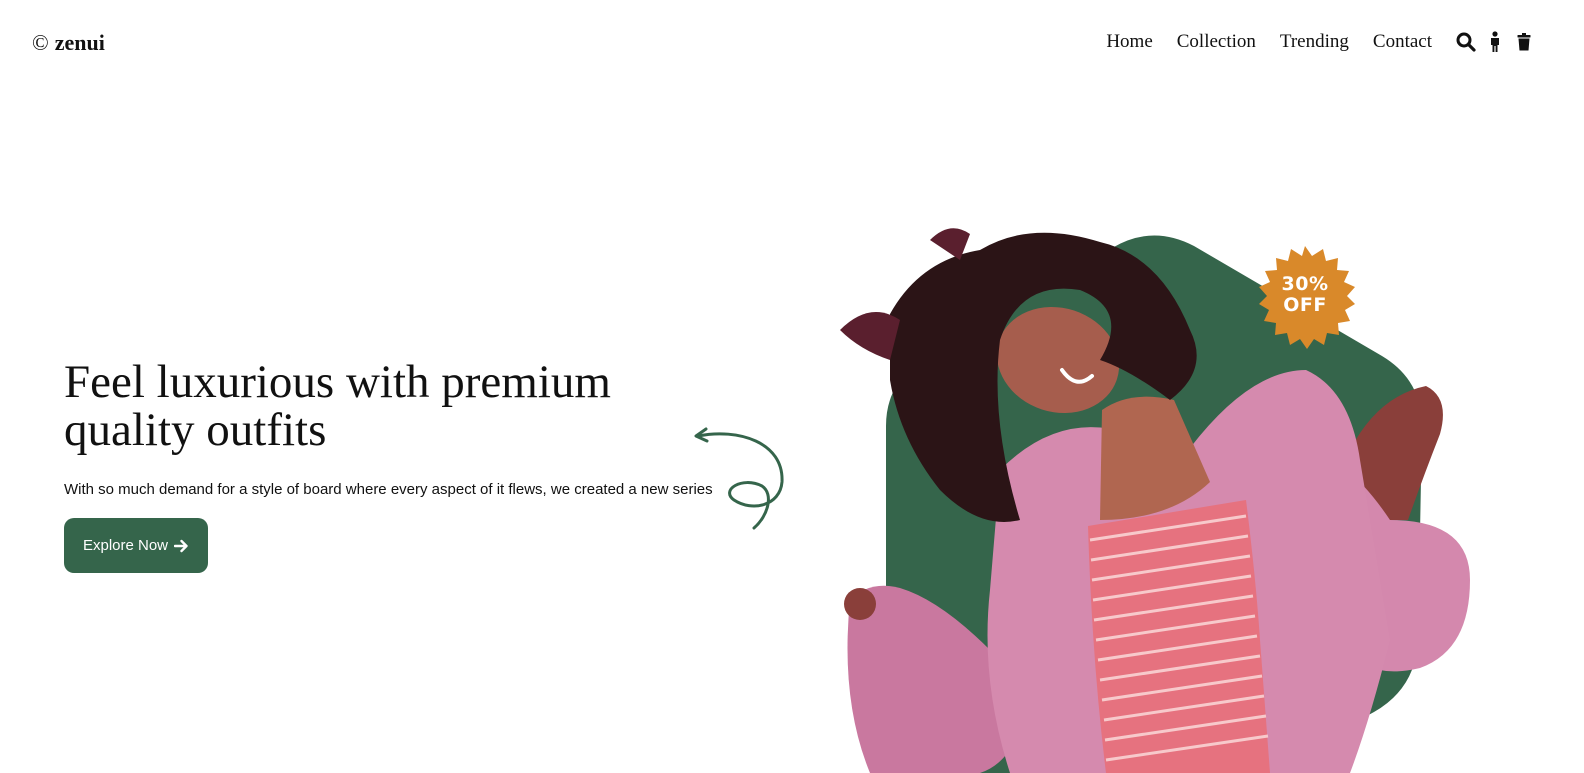  What do you see at coordinates (1314, 42) in the screenshot?
I see `nav-trending: Trending` at bounding box center [1314, 42].